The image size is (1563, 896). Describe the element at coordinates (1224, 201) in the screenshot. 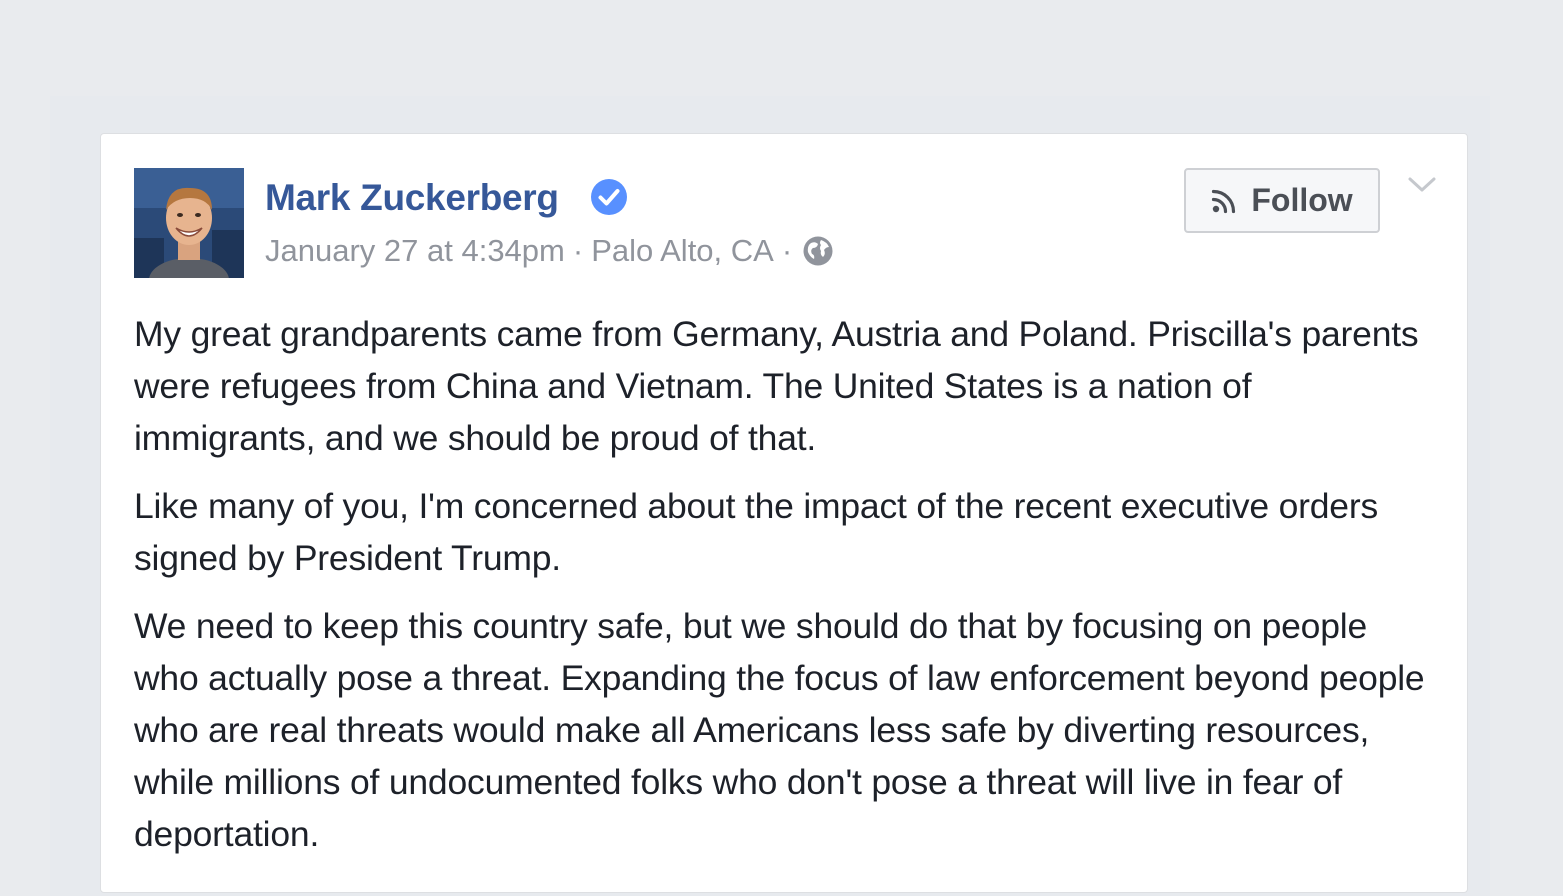

I see `rss-icon` at that location.